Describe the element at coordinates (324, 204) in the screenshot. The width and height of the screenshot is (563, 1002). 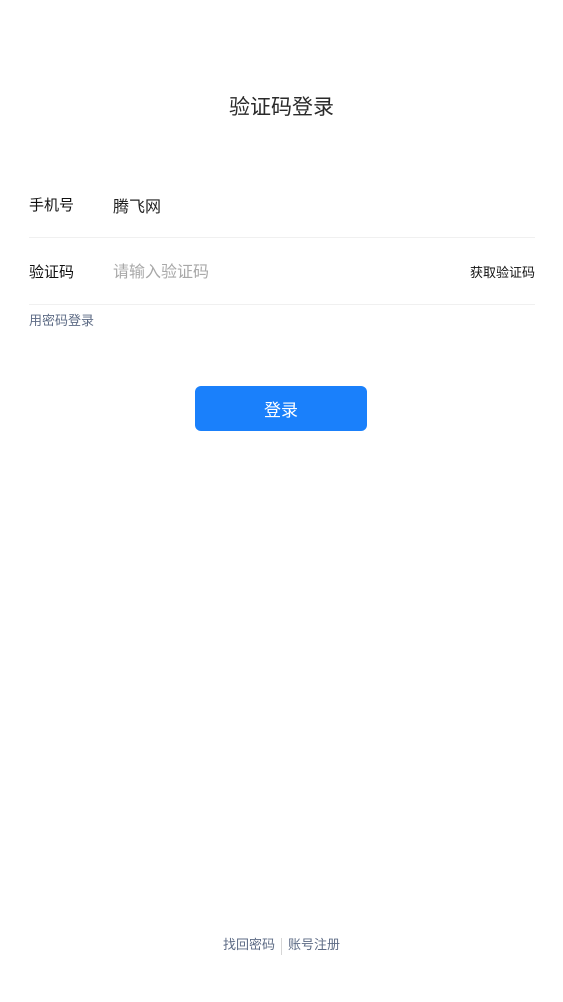
I see `phone-input` at that location.